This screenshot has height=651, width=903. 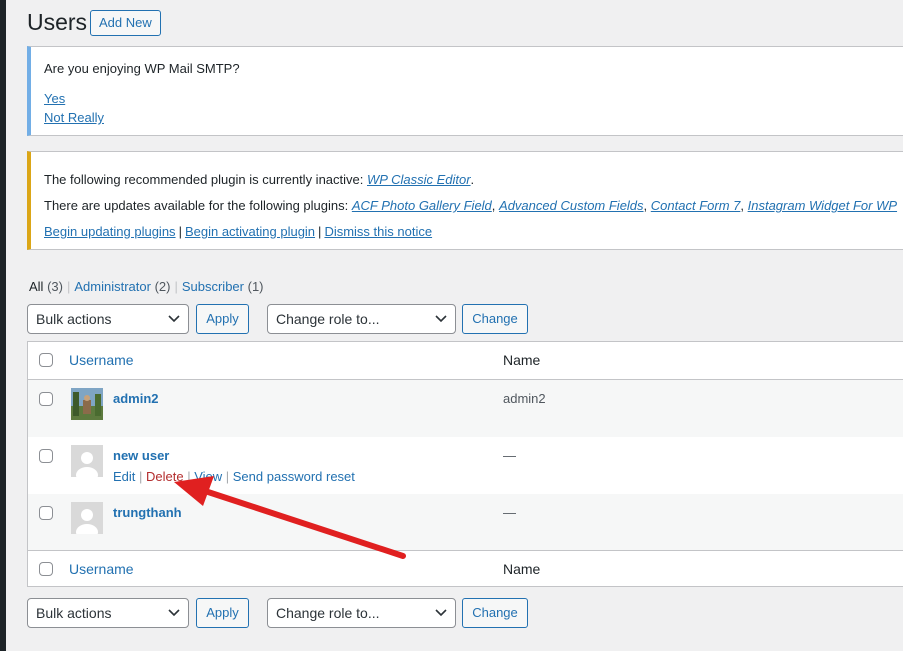 What do you see at coordinates (255, 286) in the screenshot?
I see `filter-count: (1)` at bounding box center [255, 286].